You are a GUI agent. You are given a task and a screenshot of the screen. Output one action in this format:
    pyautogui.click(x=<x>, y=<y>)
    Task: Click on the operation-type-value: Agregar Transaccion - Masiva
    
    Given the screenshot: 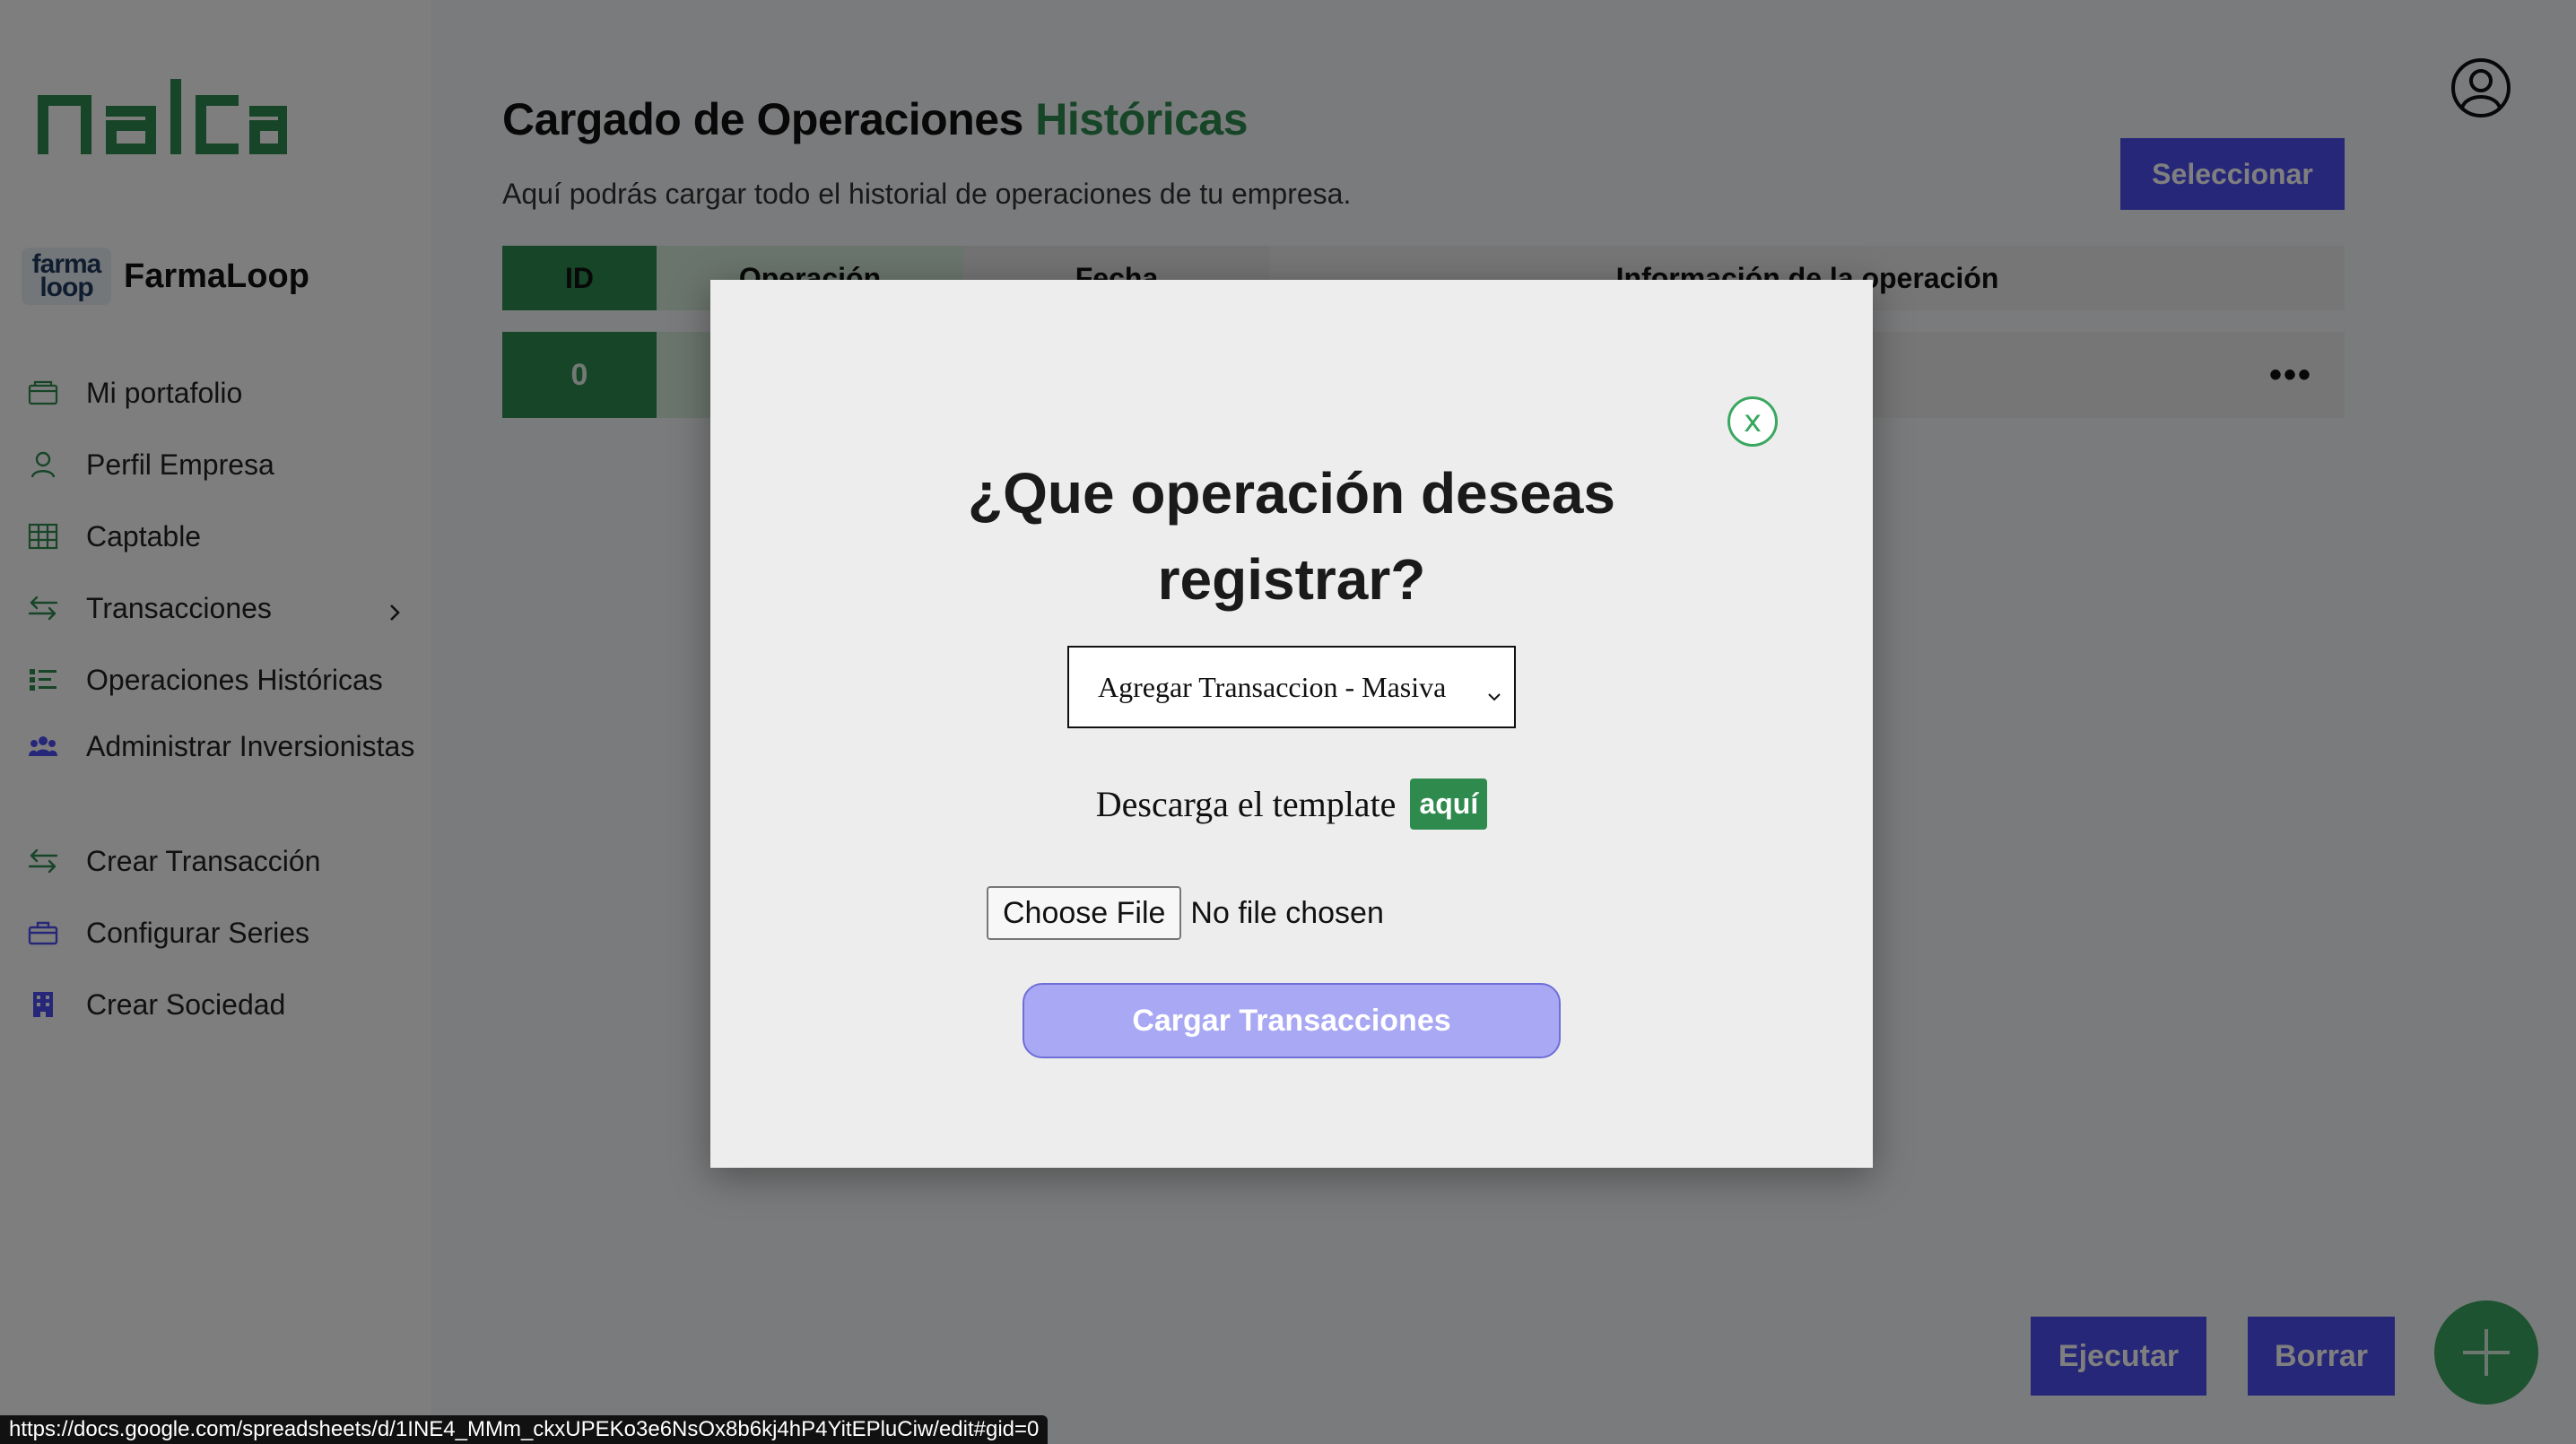 What is the action you would take?
    pyautogui.click(x=1272, y=686)
    